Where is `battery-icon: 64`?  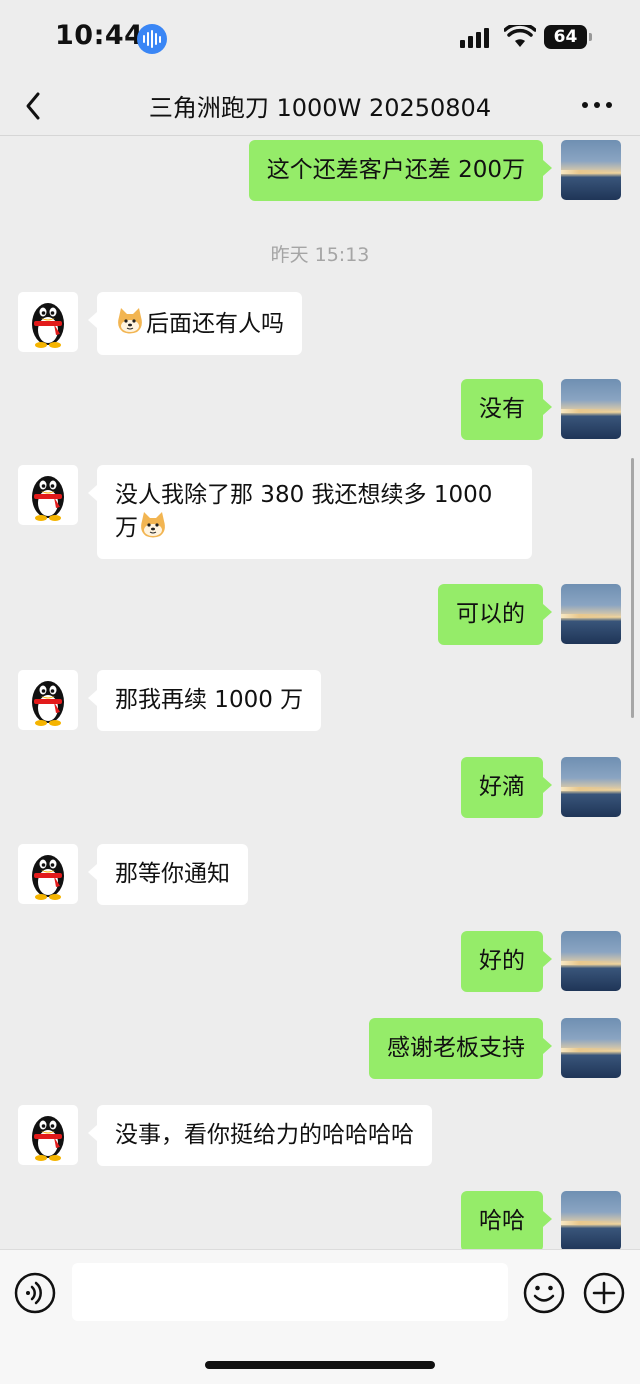
battery-icon: 64 is located at coordinates (565, 37).